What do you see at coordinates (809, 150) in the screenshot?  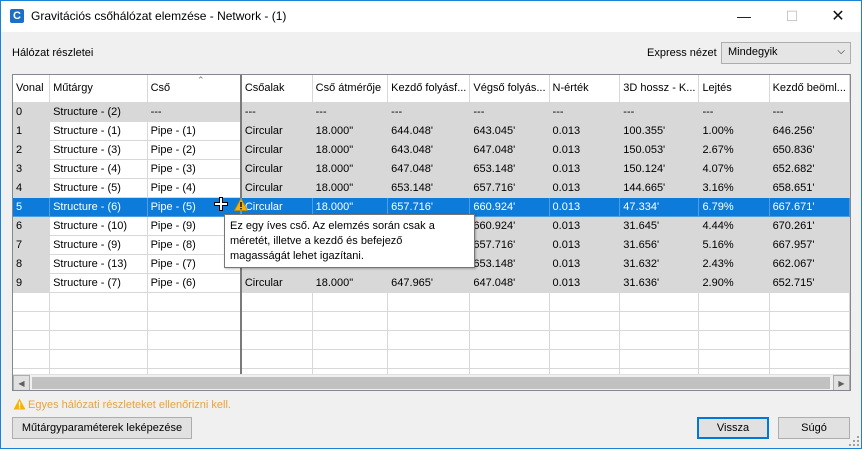 I see `grid-cell: 650.836'` at bounding box center [809, 150].